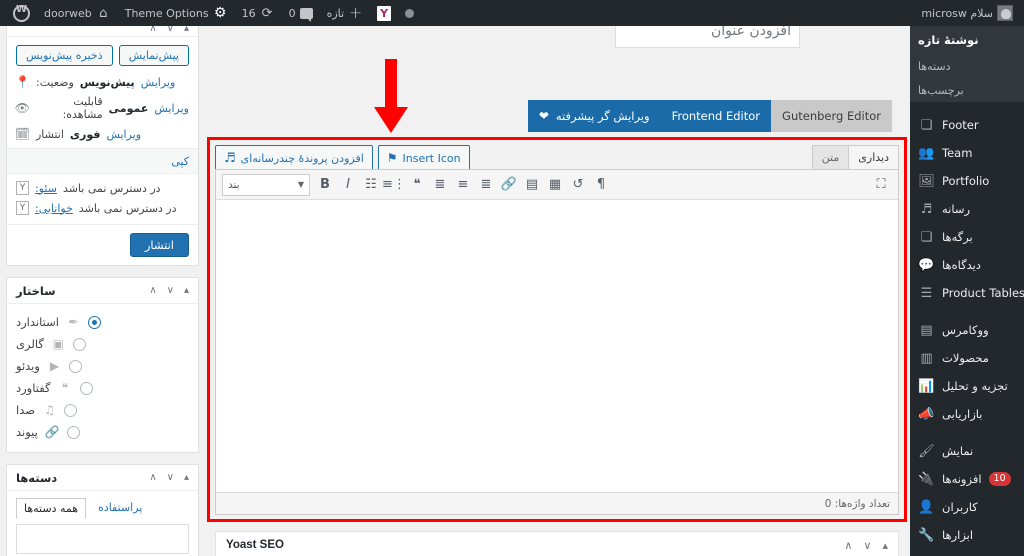  I want to click on admin-bar-status-dot, so click(409, 13).